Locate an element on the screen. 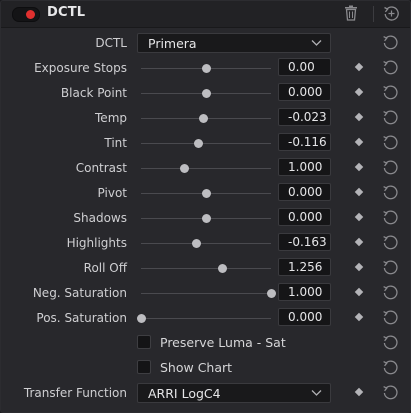 The height and width of the screenshot is (413, 411). slider-label: Neg. Saturation is located at coordinates (79, 293).